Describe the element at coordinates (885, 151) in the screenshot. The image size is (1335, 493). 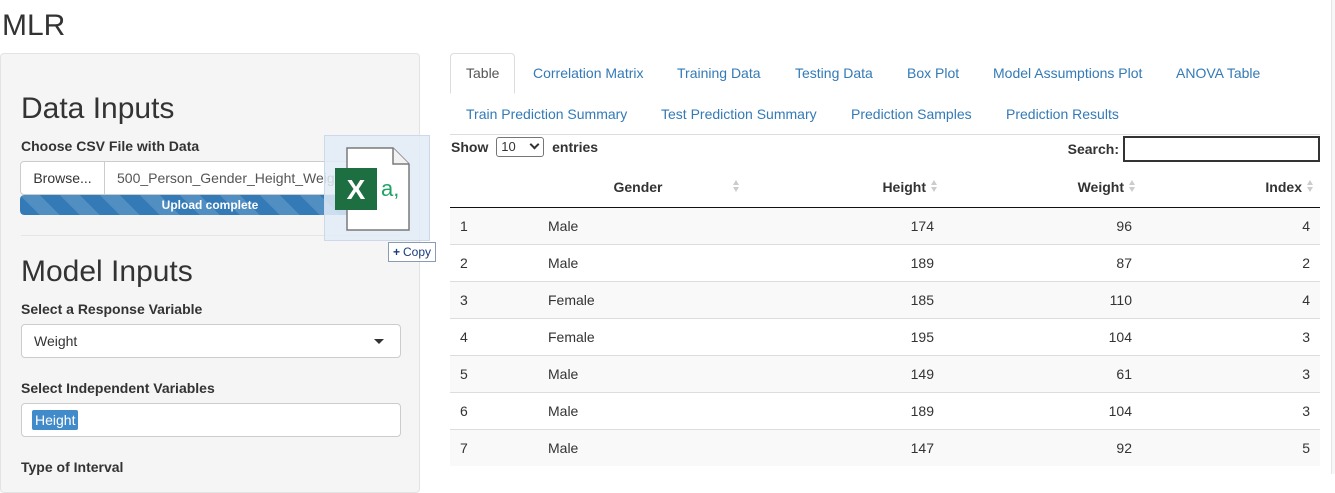
I see `datatable-controls: Show 10 entries Search:` at that location.